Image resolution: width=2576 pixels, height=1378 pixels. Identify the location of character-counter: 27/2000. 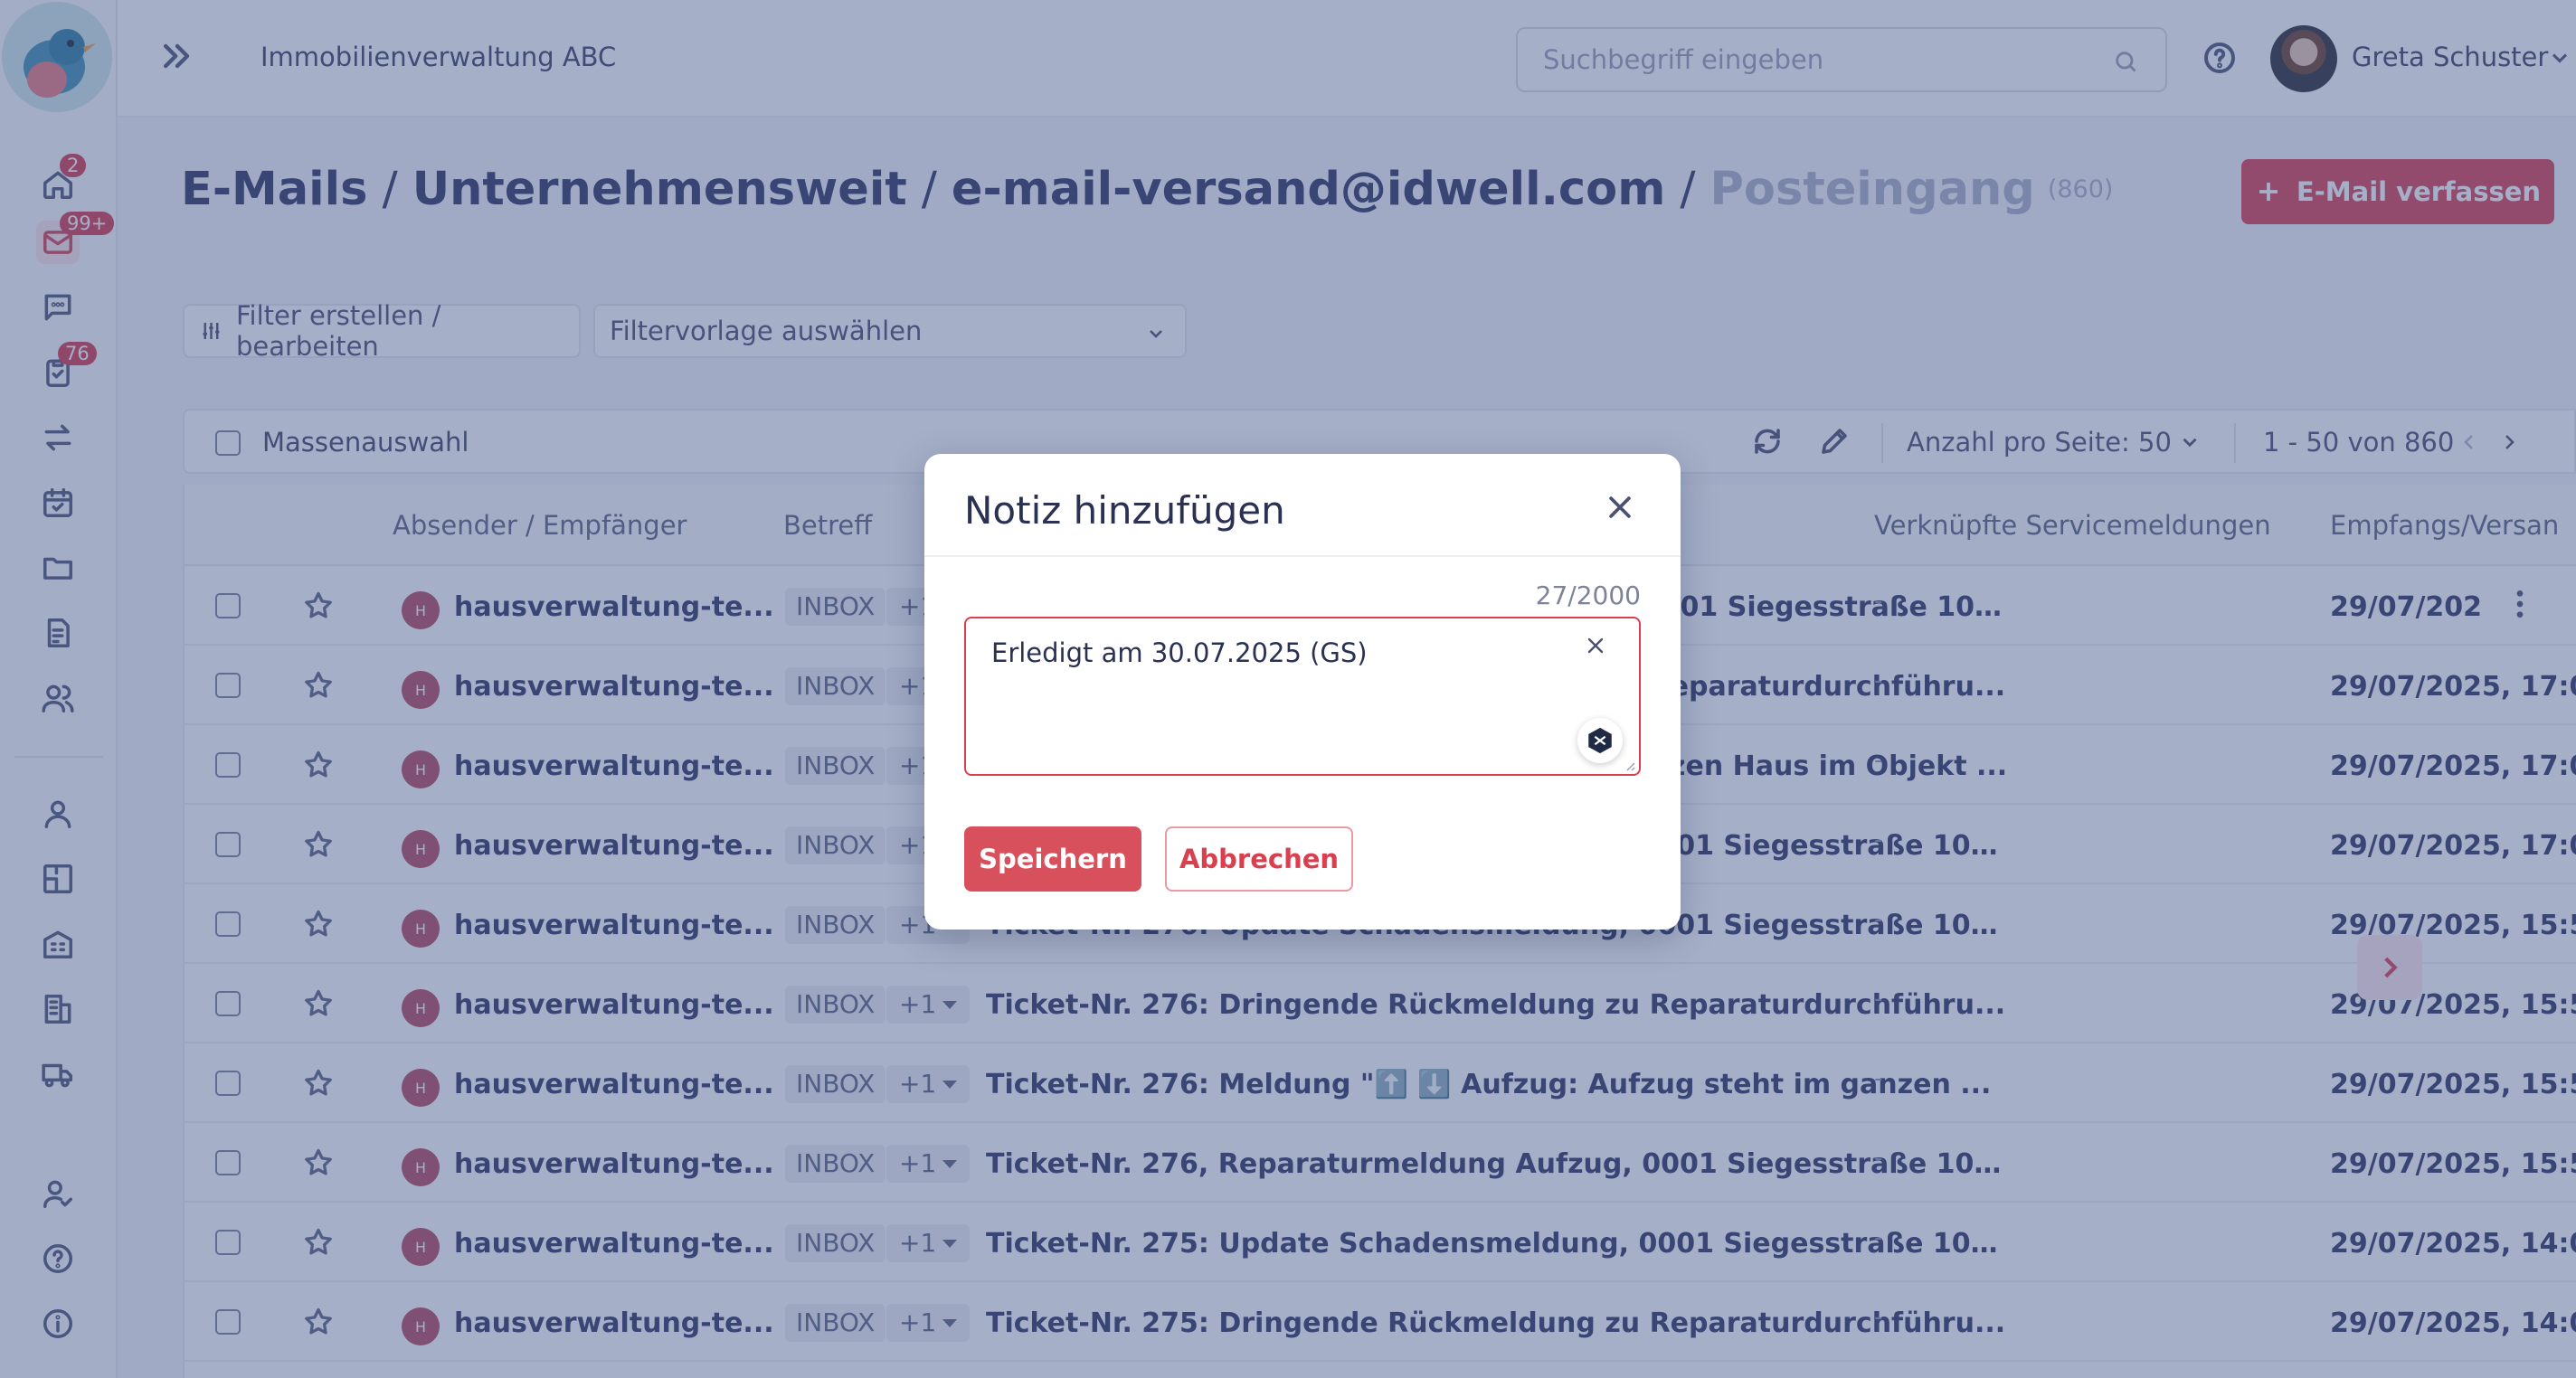
(1588, 595).